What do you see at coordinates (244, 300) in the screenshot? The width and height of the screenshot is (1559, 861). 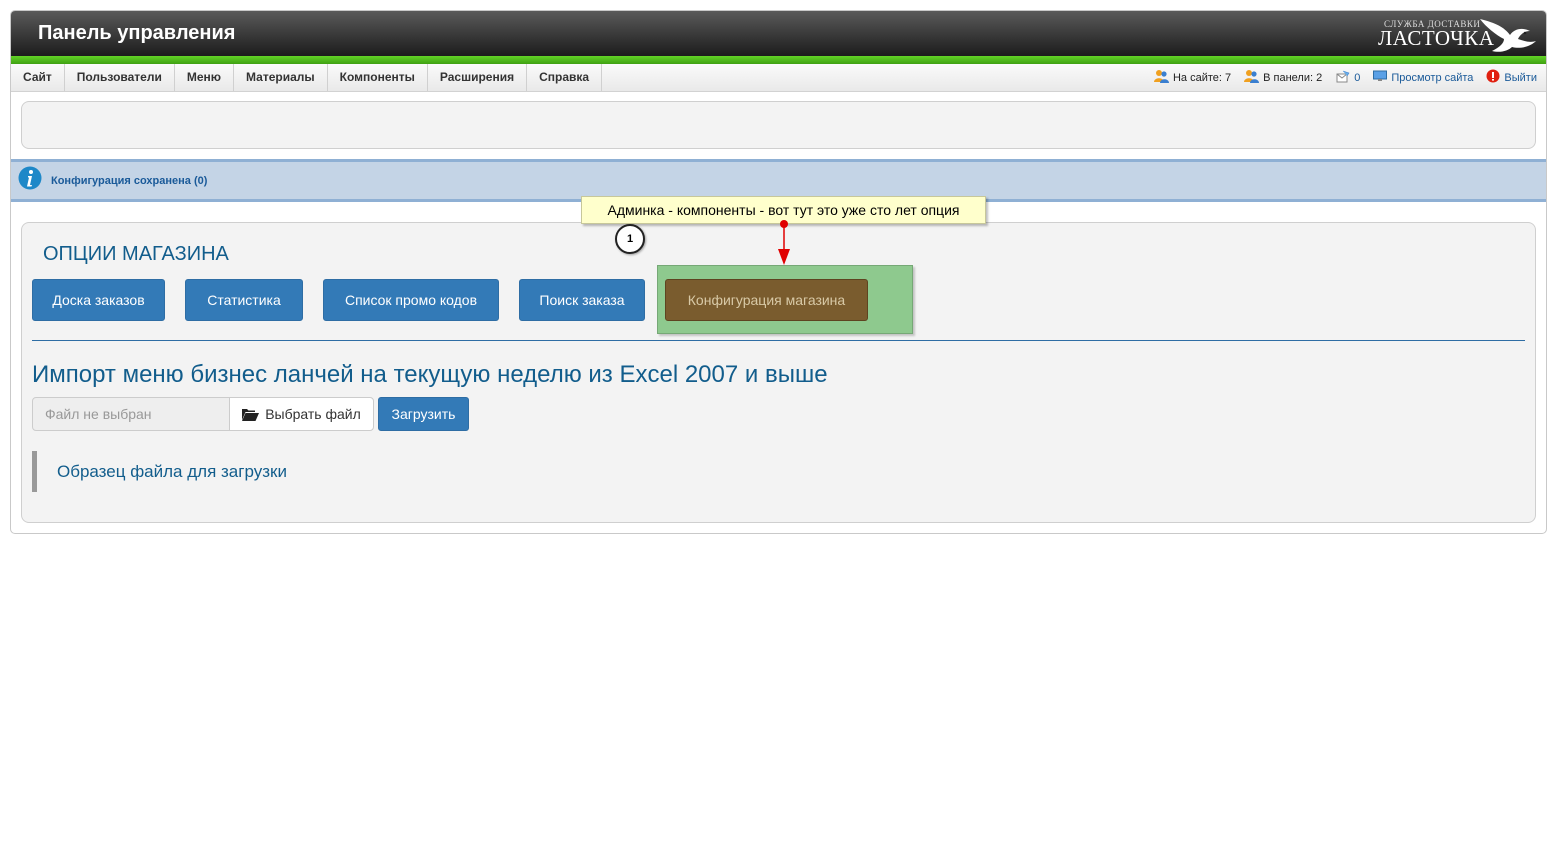 I see `statistics-button: Статистика` at bounding box center [244, 300].